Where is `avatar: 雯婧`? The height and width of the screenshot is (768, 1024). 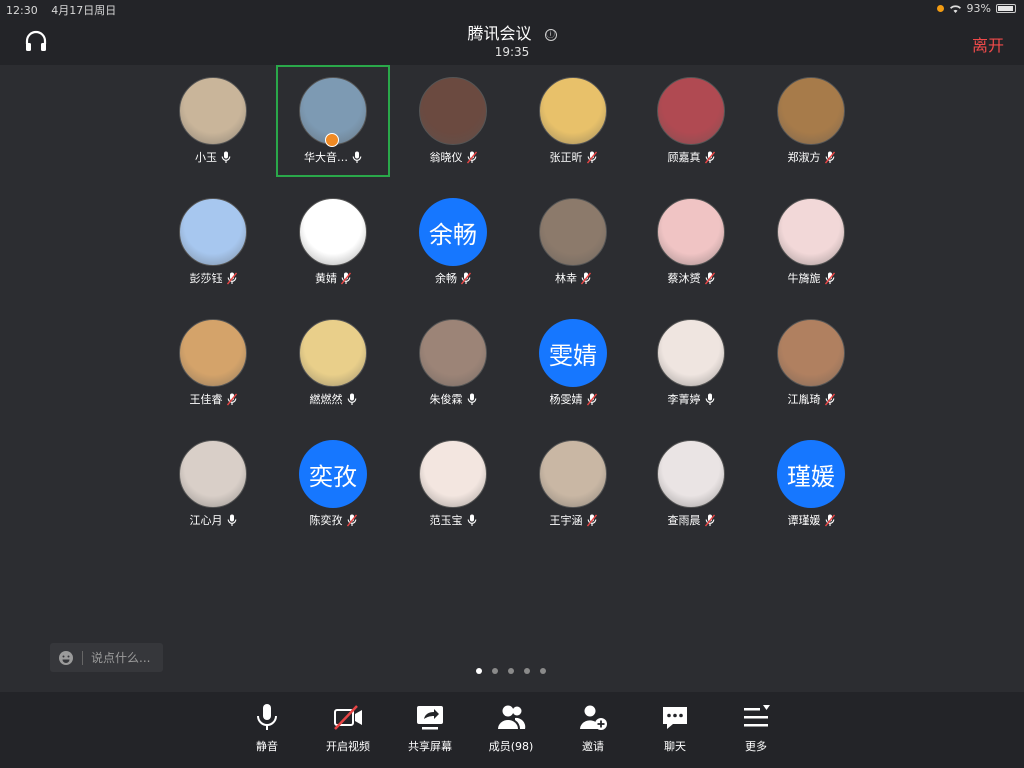
avatar: 雯婧 is located at coordinates (573, 353).